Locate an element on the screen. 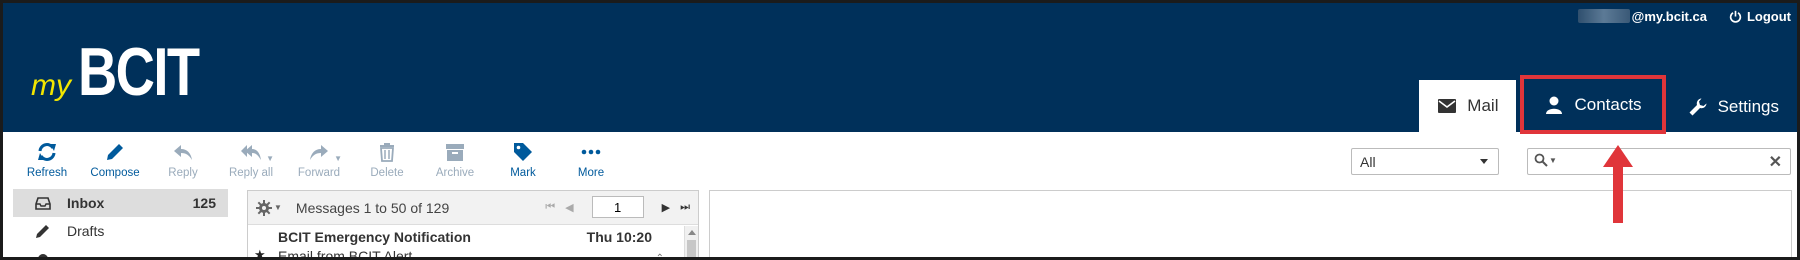 This screenshot has height=260, width=1800. tab-mail-label: Mail is located at coordinates (1483, 105).